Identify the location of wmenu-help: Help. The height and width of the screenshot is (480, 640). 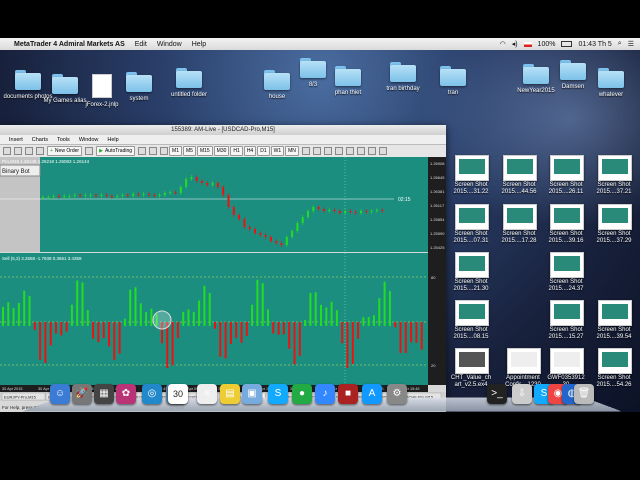
(112, 140).